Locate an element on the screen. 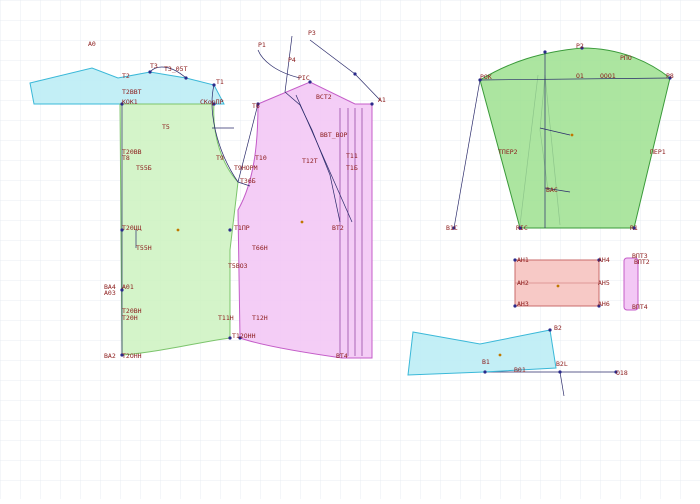  label-T8: Т8 is located at coordinates (126, 158).